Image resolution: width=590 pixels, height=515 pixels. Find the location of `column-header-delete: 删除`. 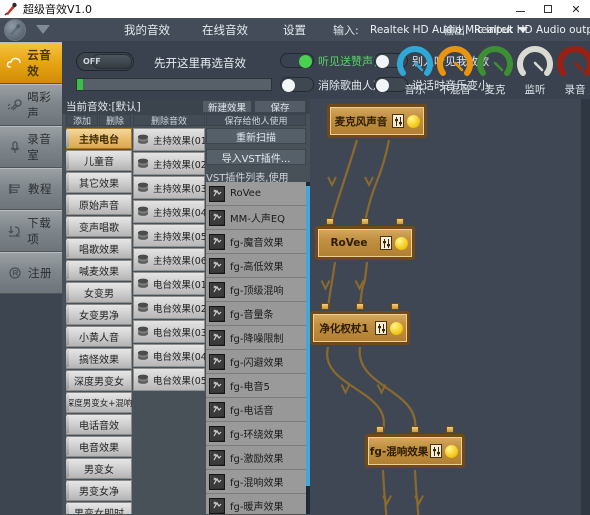

column-header-delete: 删除 is located at coordinates (115, 120).